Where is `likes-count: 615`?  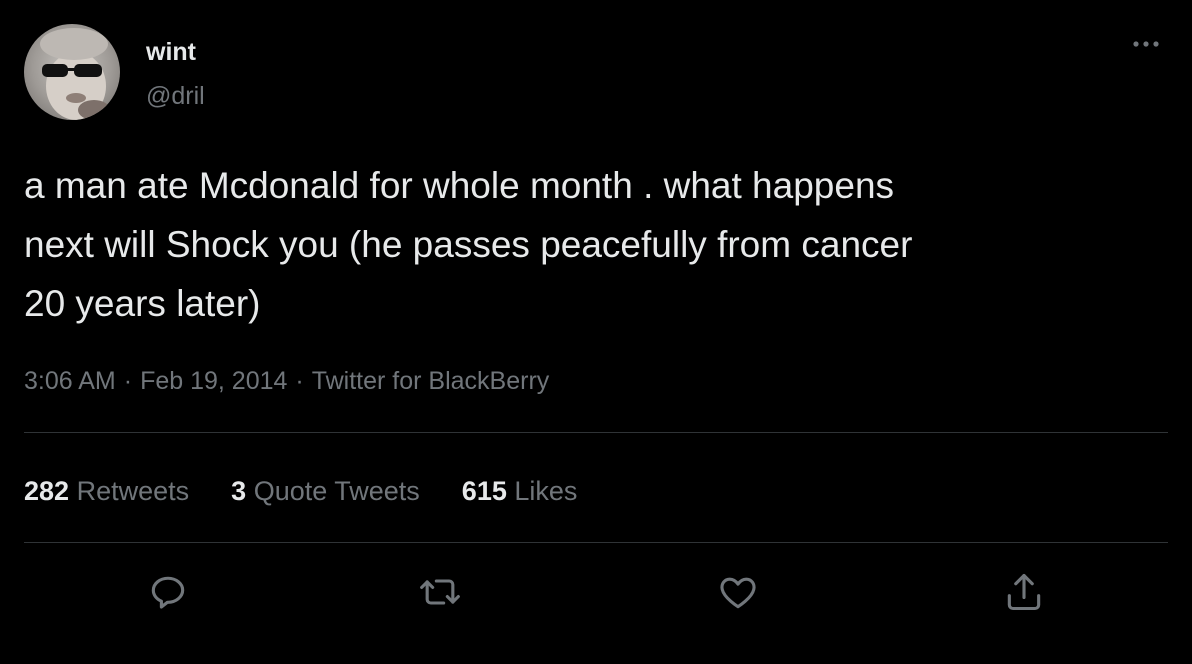 likes-count: 615 is located at coordinates (484, 491).